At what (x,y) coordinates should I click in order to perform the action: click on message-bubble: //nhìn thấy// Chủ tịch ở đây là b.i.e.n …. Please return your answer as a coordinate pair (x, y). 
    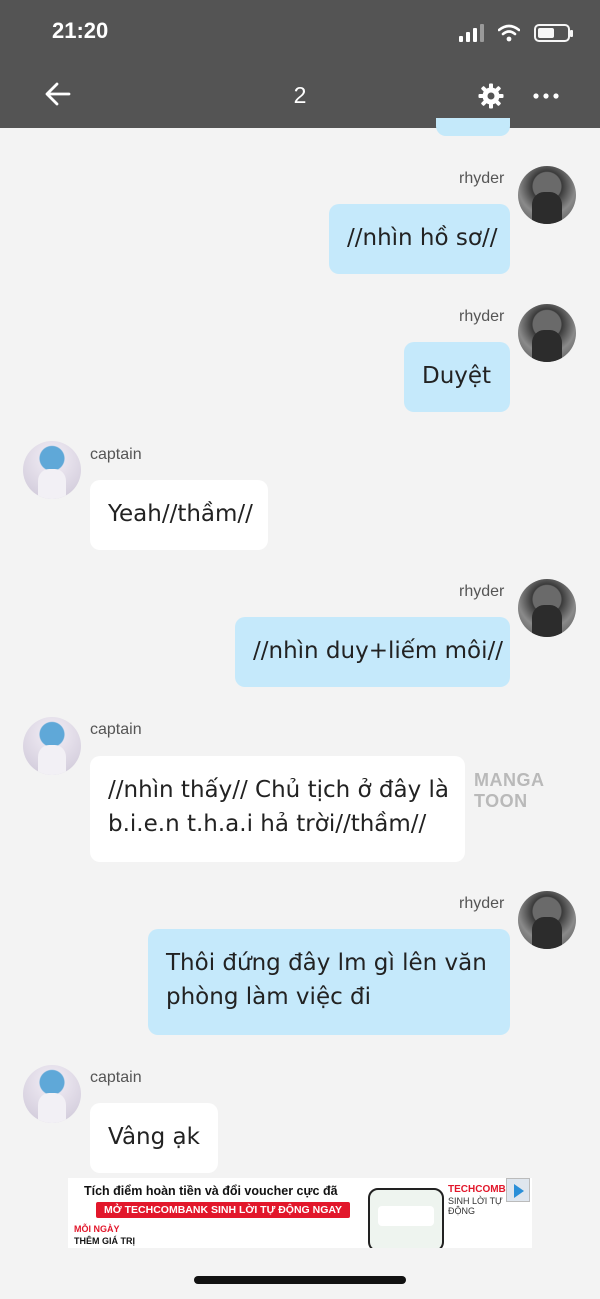
    Looking at the image, I should click on (277, 809).